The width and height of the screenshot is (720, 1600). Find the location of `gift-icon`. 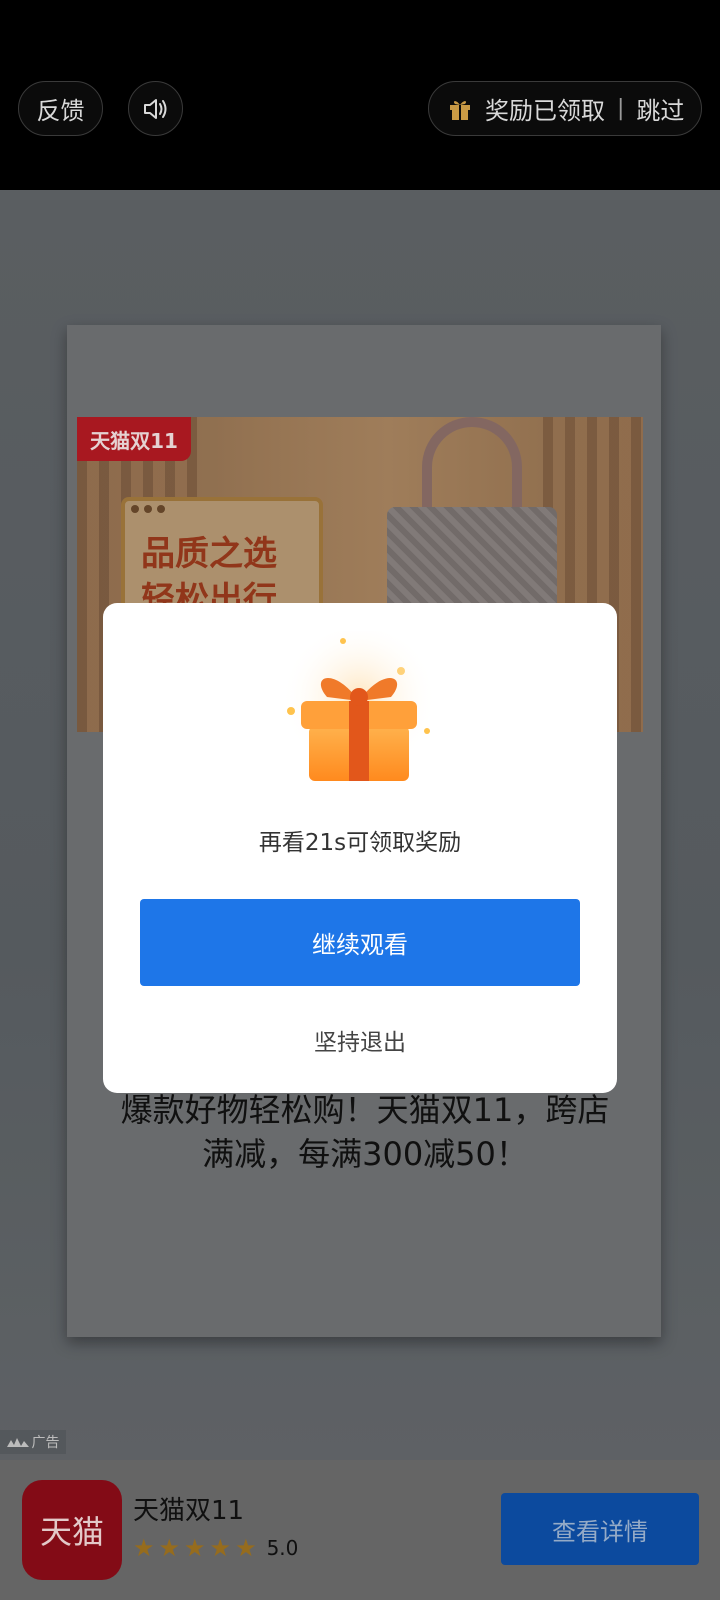

gift-icon is located at coordinates (460, 110).